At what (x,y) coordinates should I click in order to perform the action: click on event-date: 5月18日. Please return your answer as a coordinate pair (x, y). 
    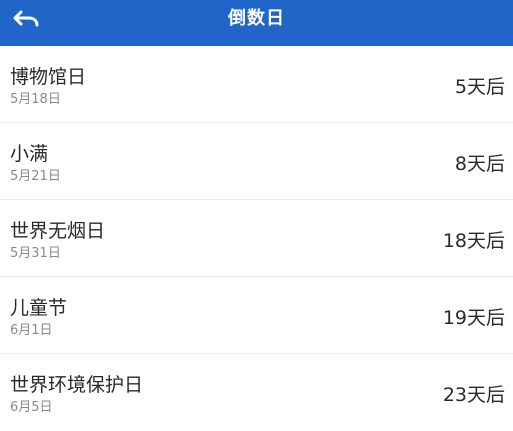
    Looking at the image, I should click on (35, 99).